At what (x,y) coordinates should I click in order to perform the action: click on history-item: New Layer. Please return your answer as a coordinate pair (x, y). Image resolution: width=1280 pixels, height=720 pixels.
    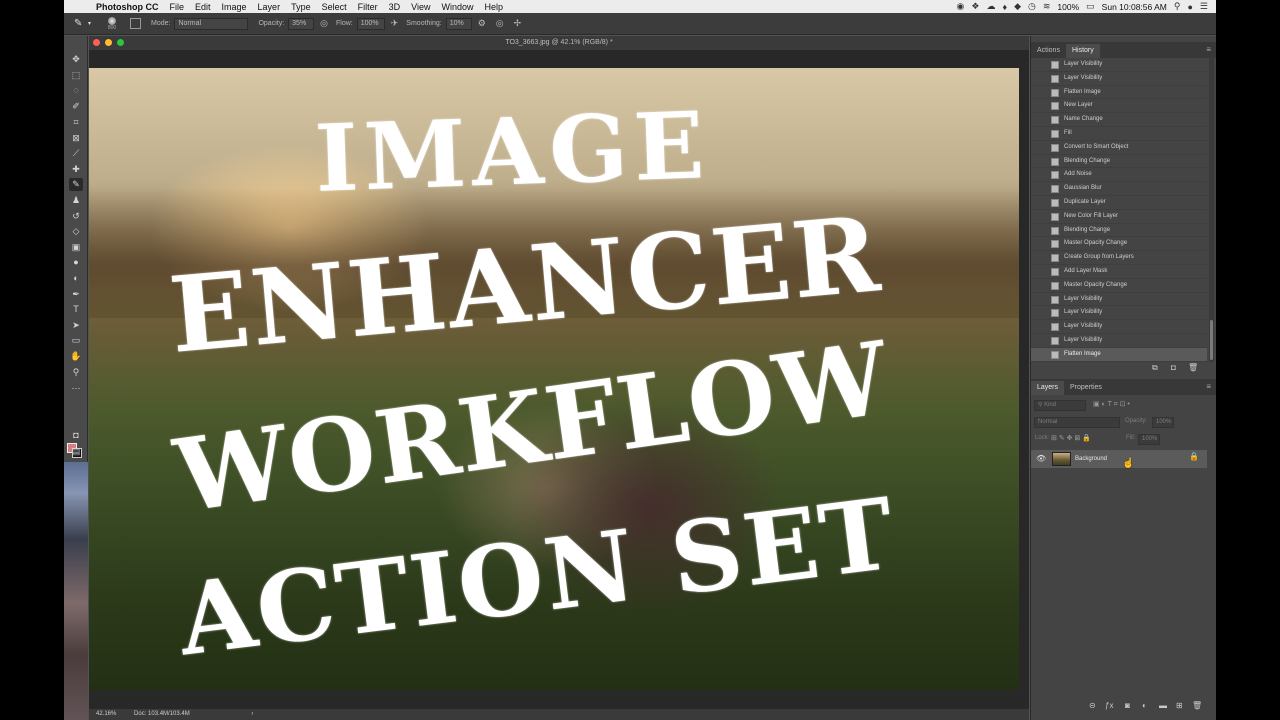
    Looking at the image, I should click on (1119, 106).